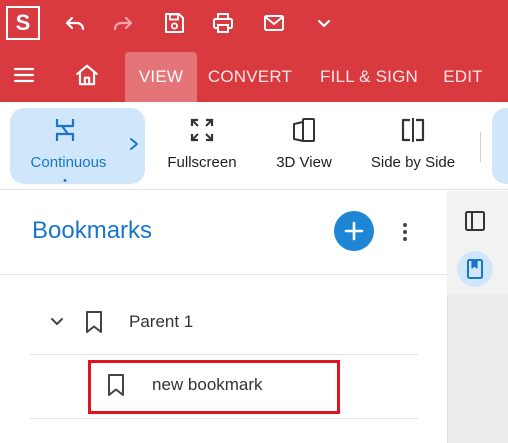 This screenshot has width=508, height=443. I want to click on panel-divider, so click(223, 274).